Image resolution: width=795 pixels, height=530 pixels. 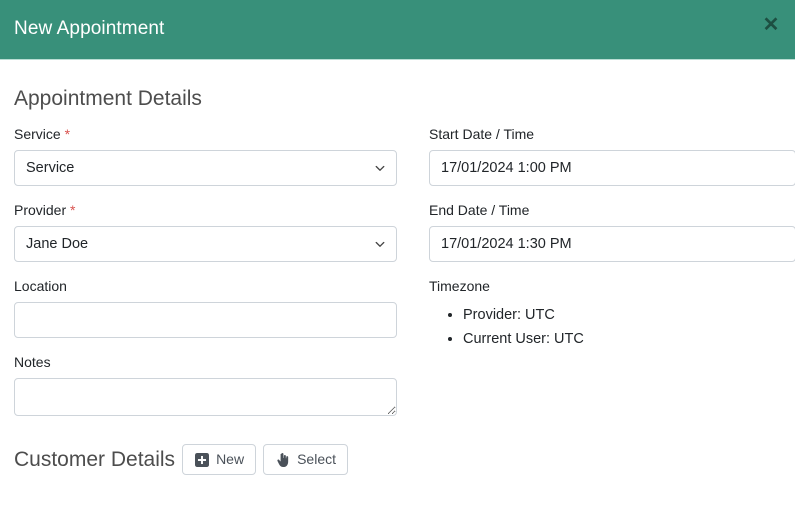 What do you see at coordinates (612, 244) in the screenshot?
I see `end-date-input` at bounding box center [612, 244].